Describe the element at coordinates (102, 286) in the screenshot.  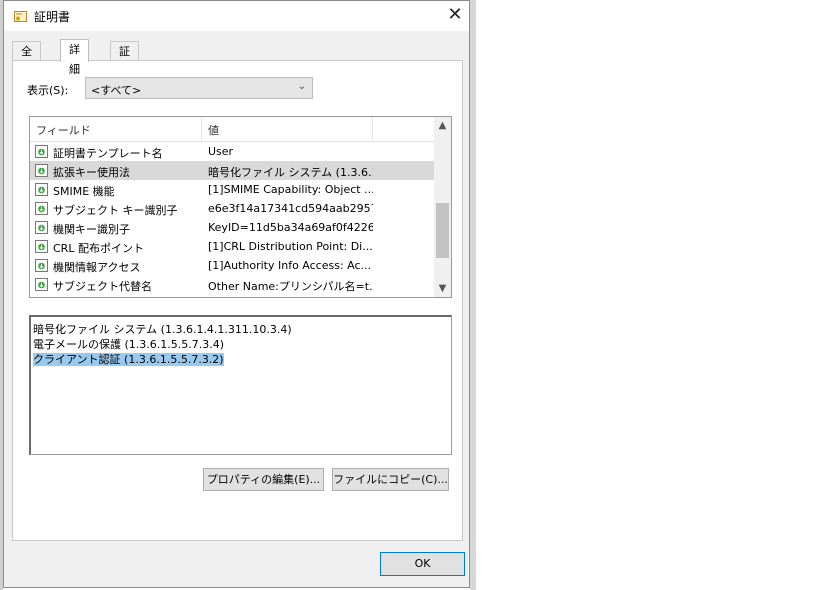
I see `field-name: サブジェクト代替名` at that location.